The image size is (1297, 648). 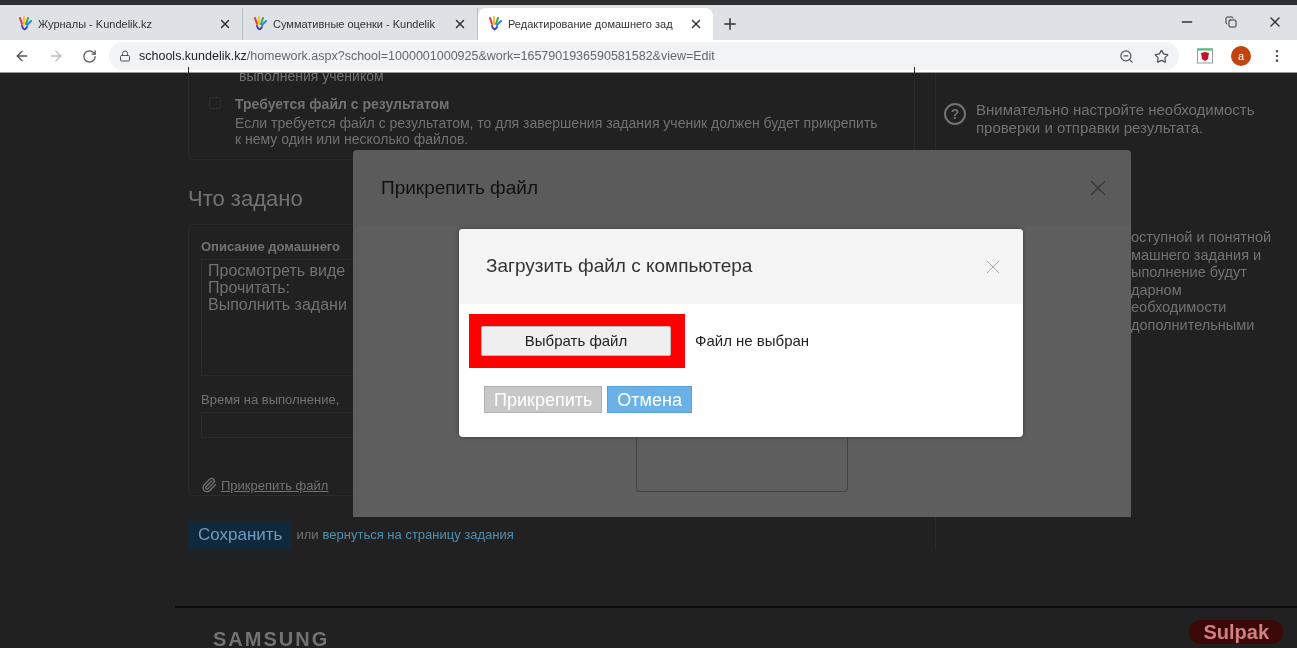 I want to click on zoom-icon, so click(x=1126, y=56).